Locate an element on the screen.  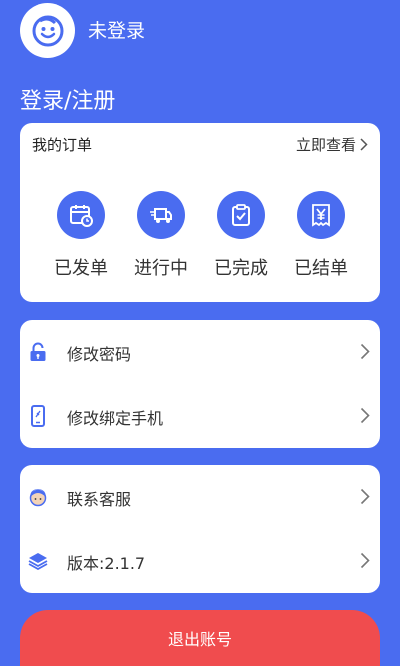
order-status-sent: 已发单 is located at coordinates (81, 236).